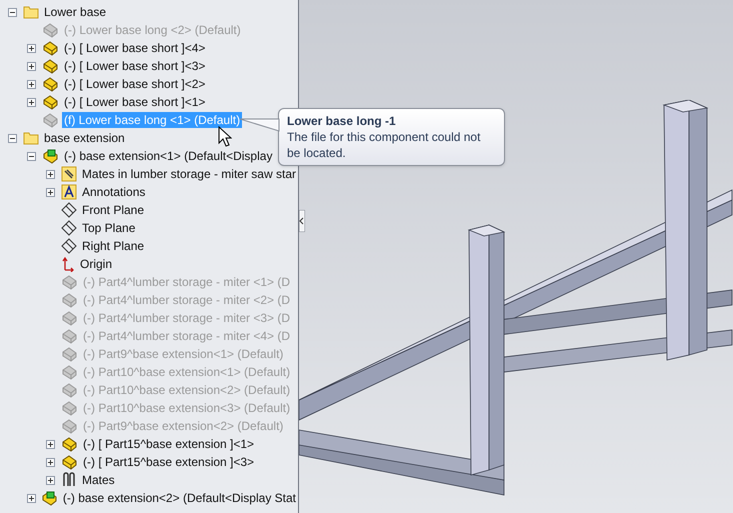  I want to click on tree-item: (-) [ Lower base short ]<1>, so click(135, 102).